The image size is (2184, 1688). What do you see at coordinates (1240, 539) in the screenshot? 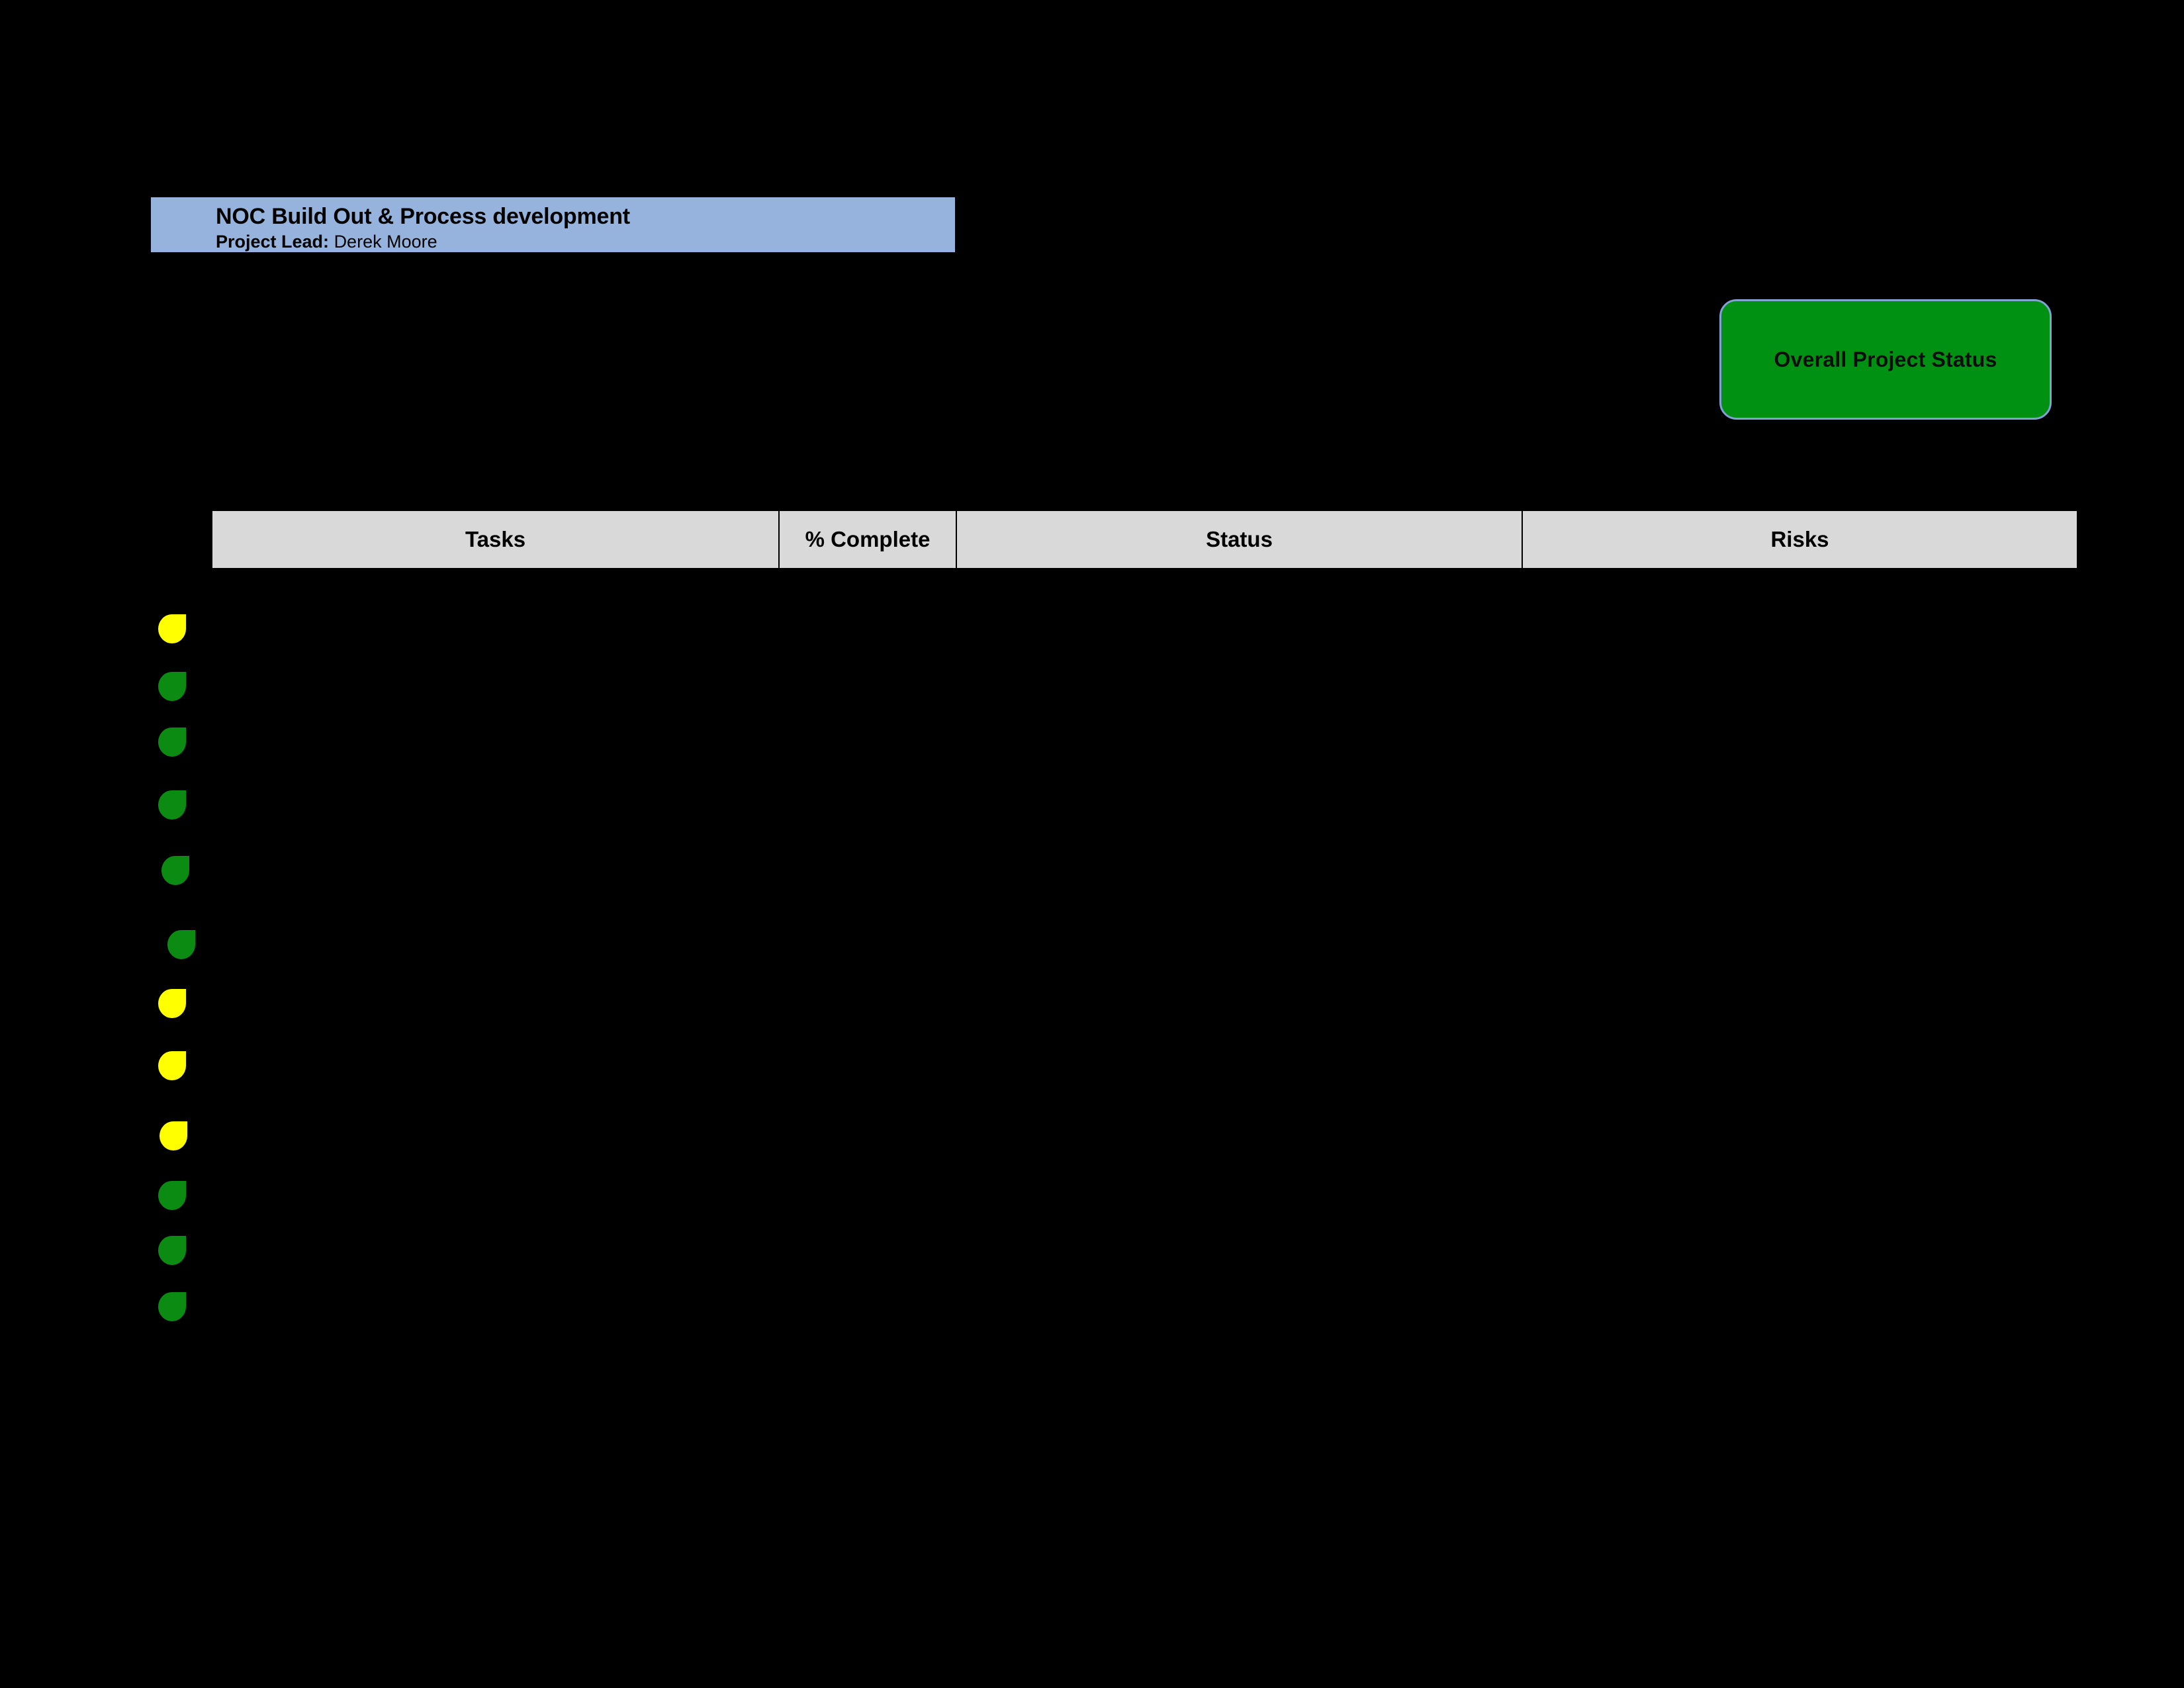
I see `column-header-status: Status` at bounding box center [1240, 539].